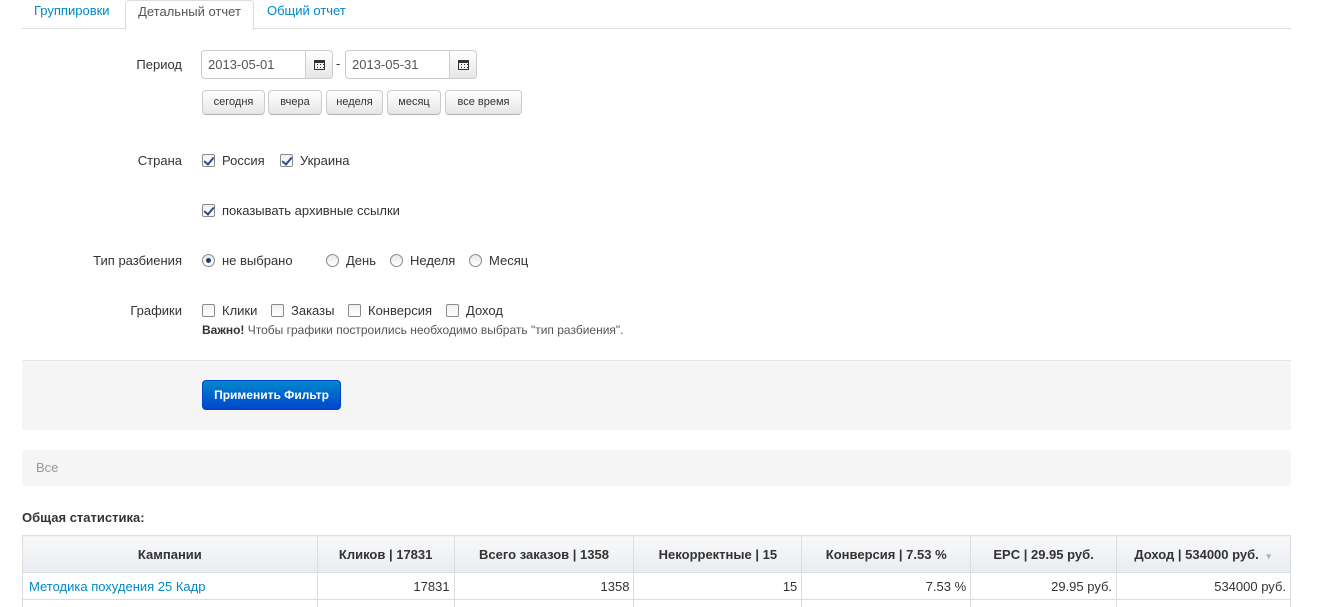 This screenshot has width=1322, height=607. I want to click on split-month-label: Месяц, so click(509, 260).